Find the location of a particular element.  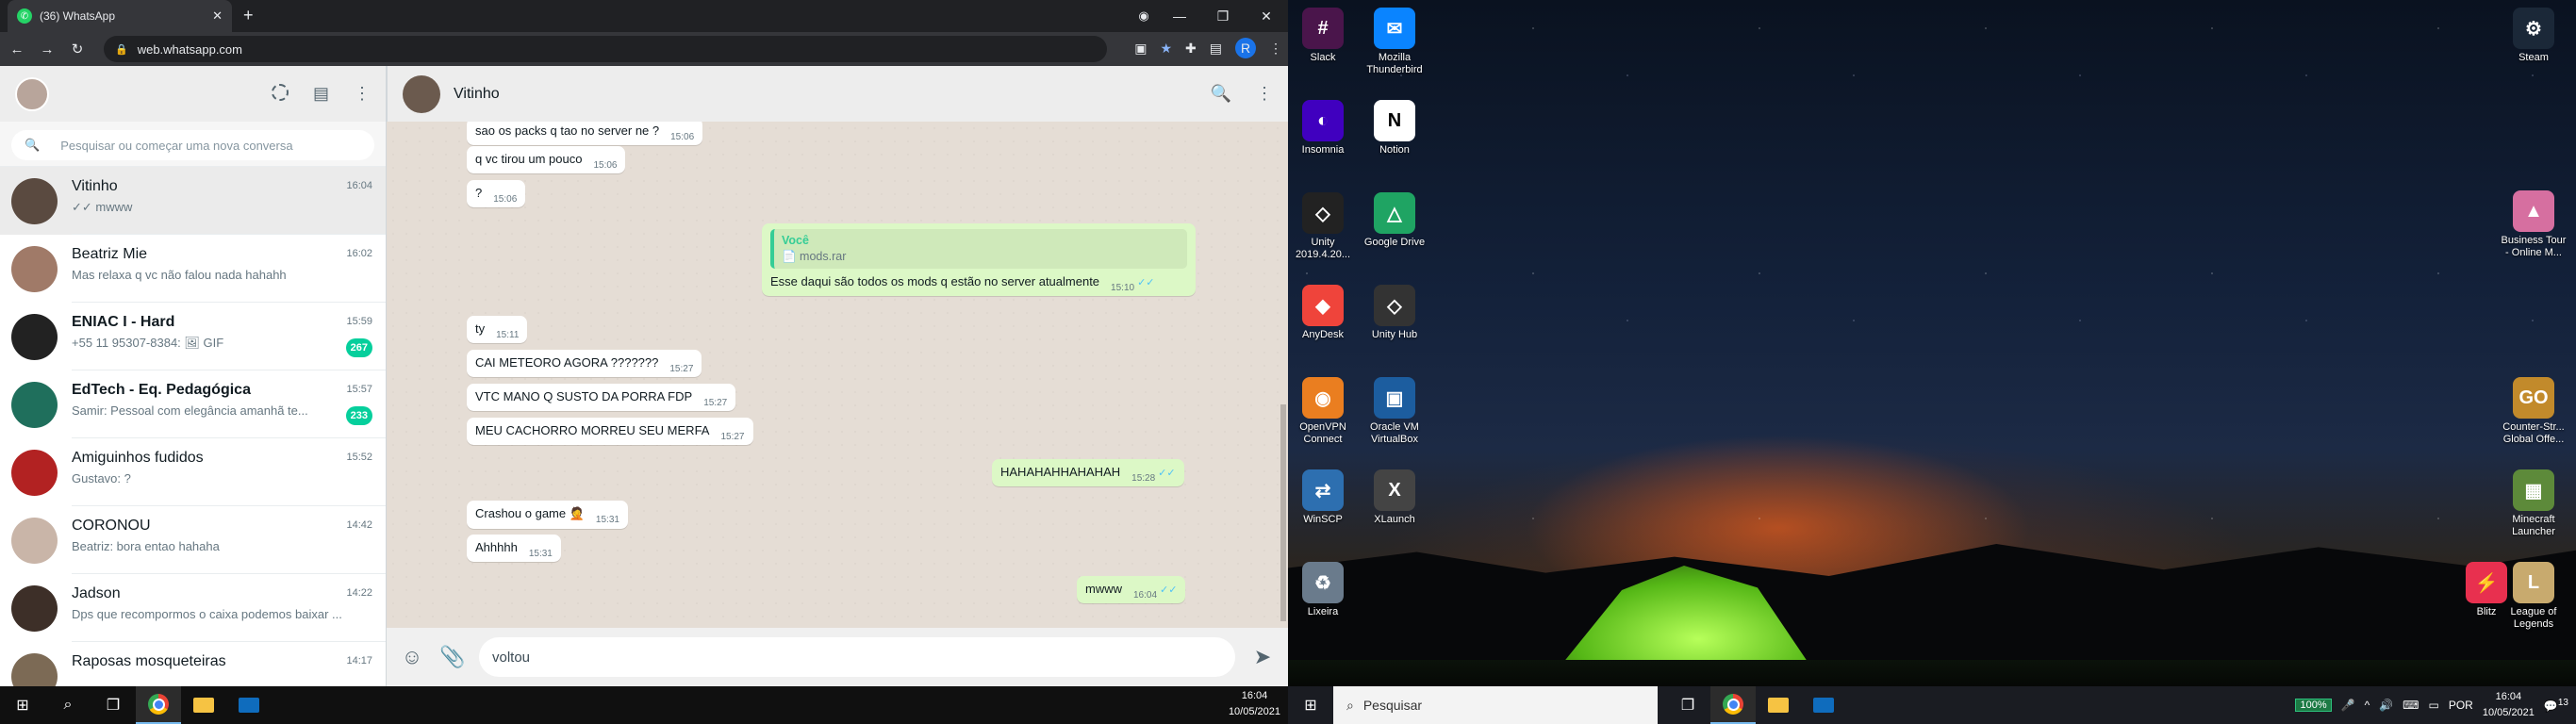

back-button: ← is located at coordinates (17, 49).